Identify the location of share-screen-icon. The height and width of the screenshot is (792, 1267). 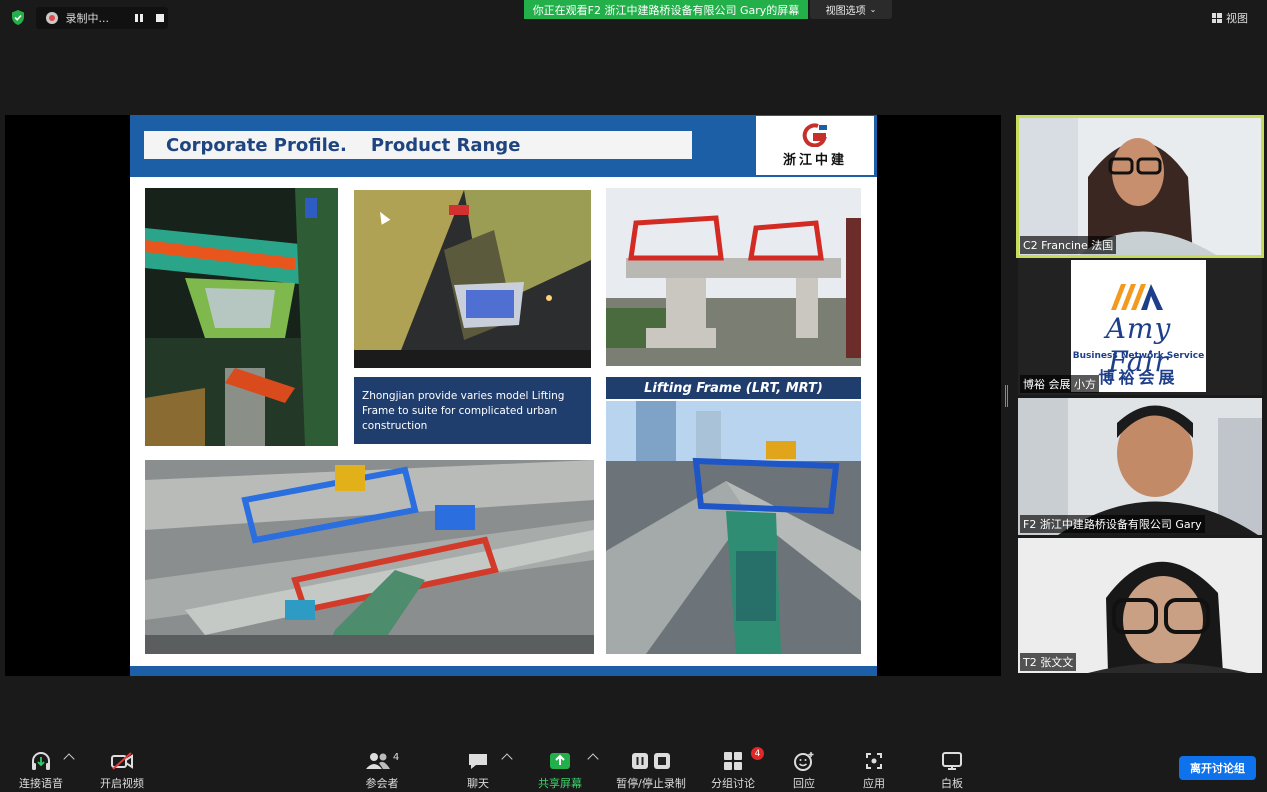
(560, 761).